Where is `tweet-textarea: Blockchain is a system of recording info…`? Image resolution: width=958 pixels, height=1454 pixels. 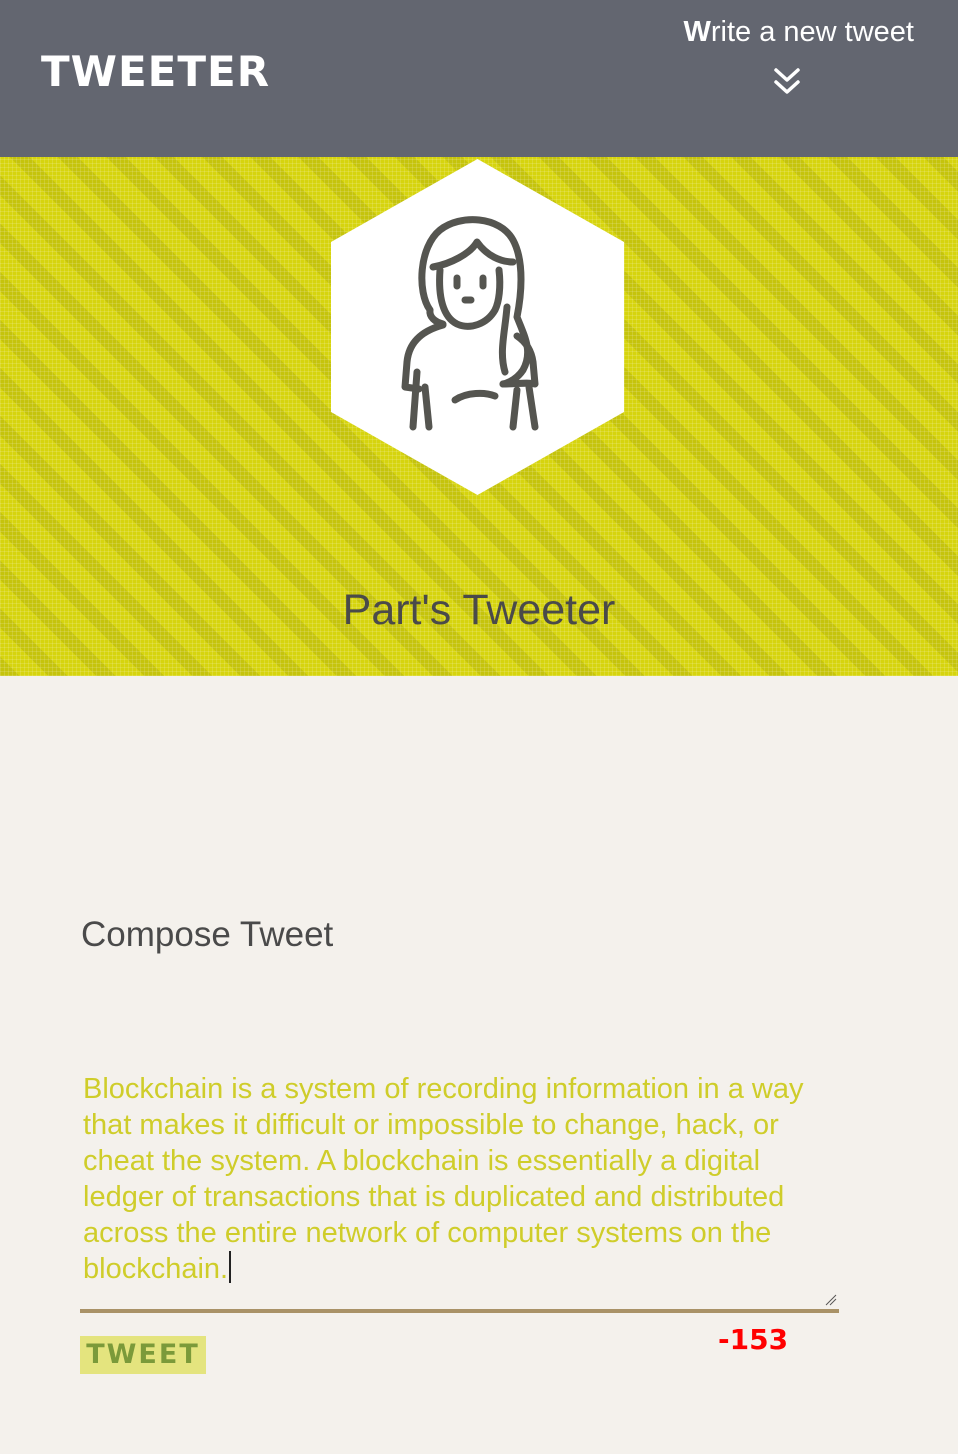
tweet-textarea: Blockchain is a system of recording info… is located at coordinates (459, 1190).